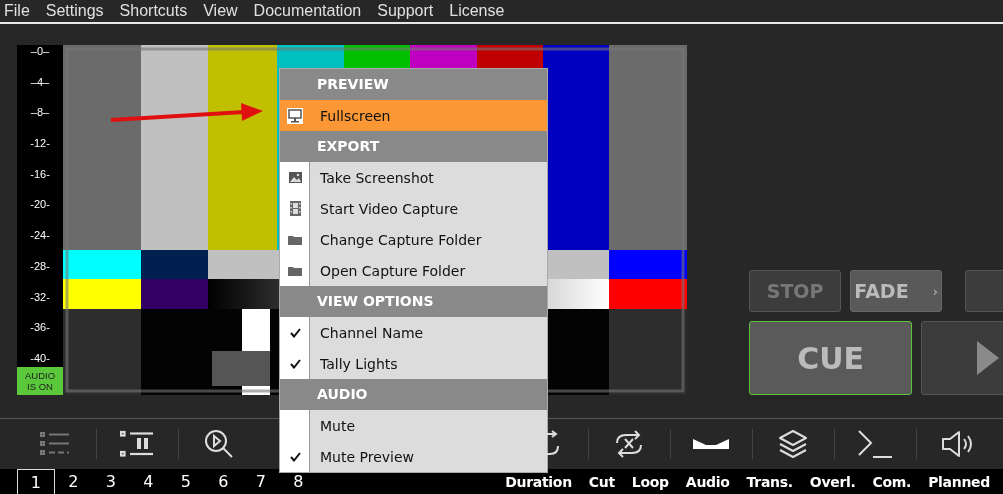 The image size is (1003, 494). Describe the element at coordinates (962, 358) in the screenshot. I see `play-button` at that location.